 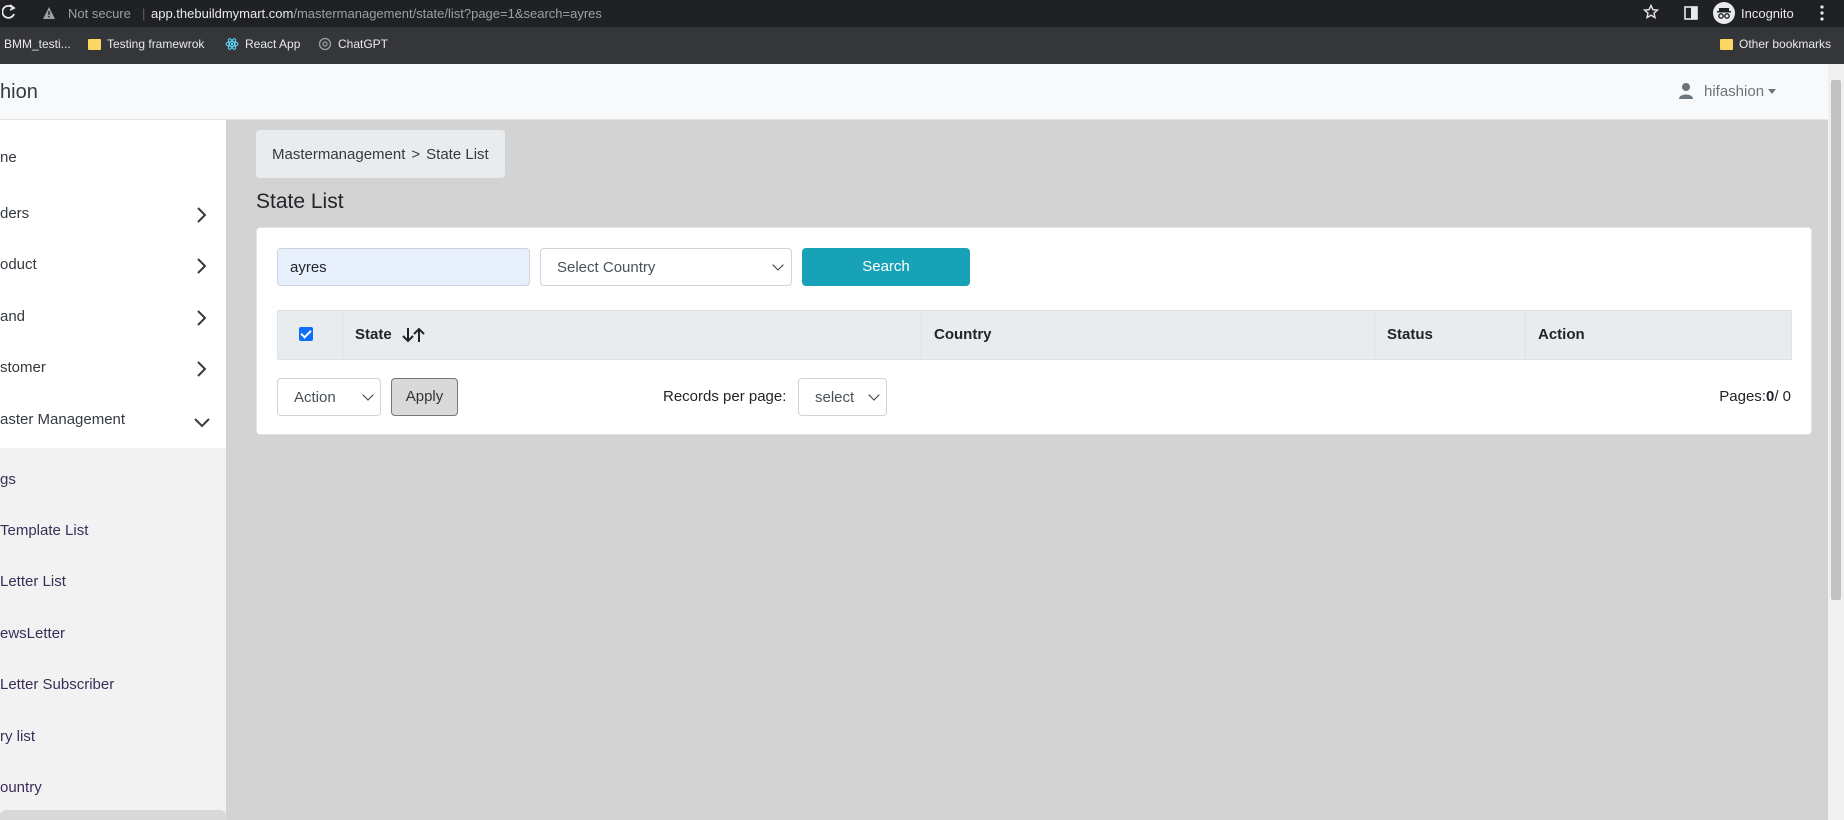 I want to click on country-select: Select Country, so click(x=666, y=267).